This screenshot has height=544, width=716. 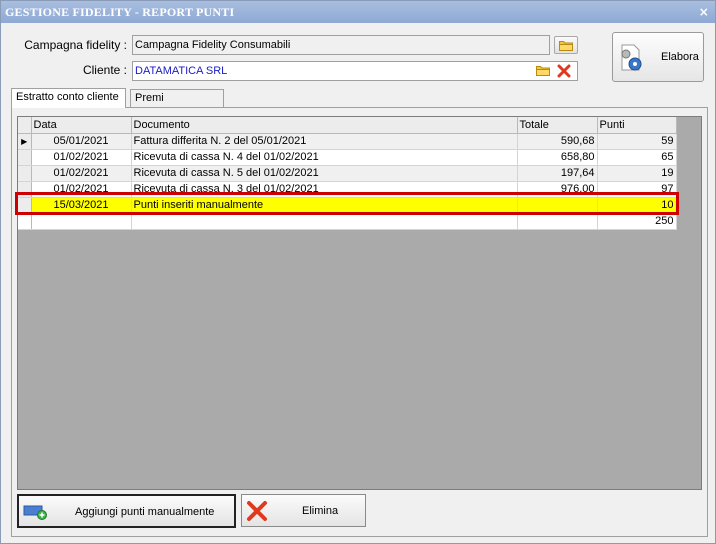 I want to click on elimina-button: Elimina, so click(x=303, y=510).